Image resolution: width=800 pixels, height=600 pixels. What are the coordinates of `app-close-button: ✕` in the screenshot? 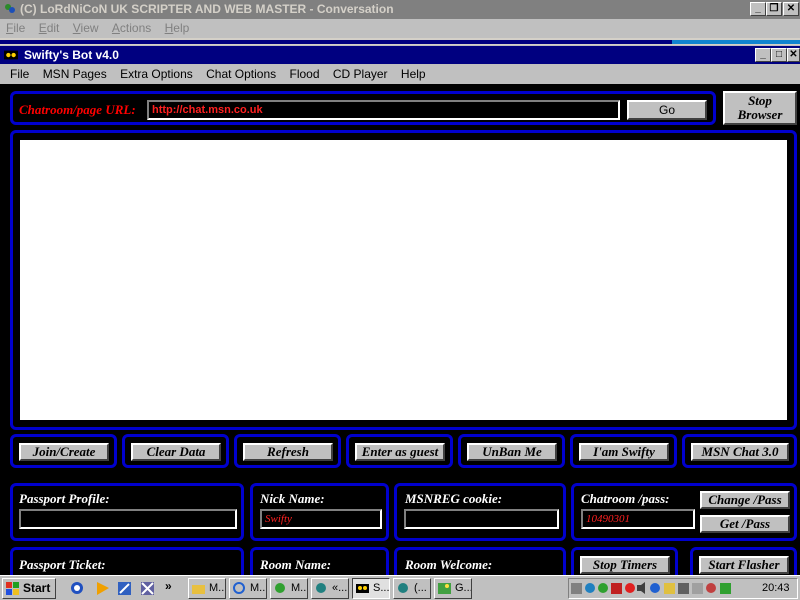 It's located at (793, 55).